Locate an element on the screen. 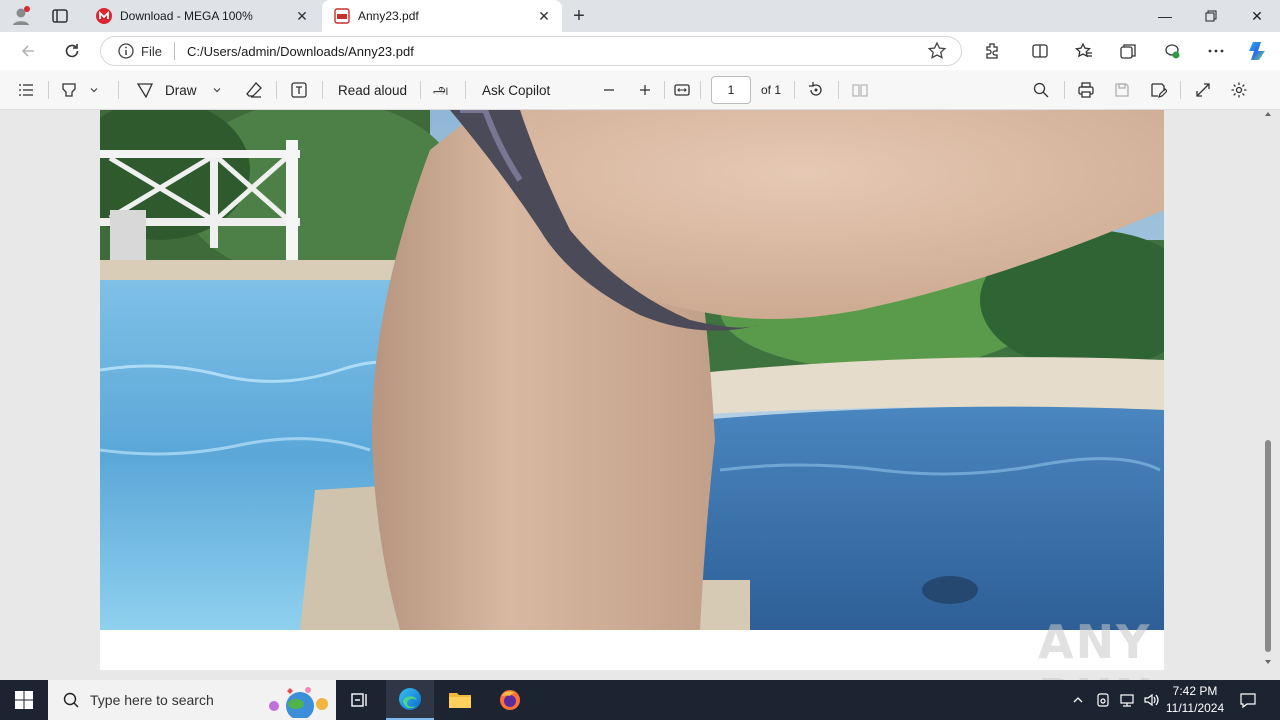 This screenshot has height=720, width=1280. ask-copilot-label: Ask Copilot is located at coordinates (516, 90).